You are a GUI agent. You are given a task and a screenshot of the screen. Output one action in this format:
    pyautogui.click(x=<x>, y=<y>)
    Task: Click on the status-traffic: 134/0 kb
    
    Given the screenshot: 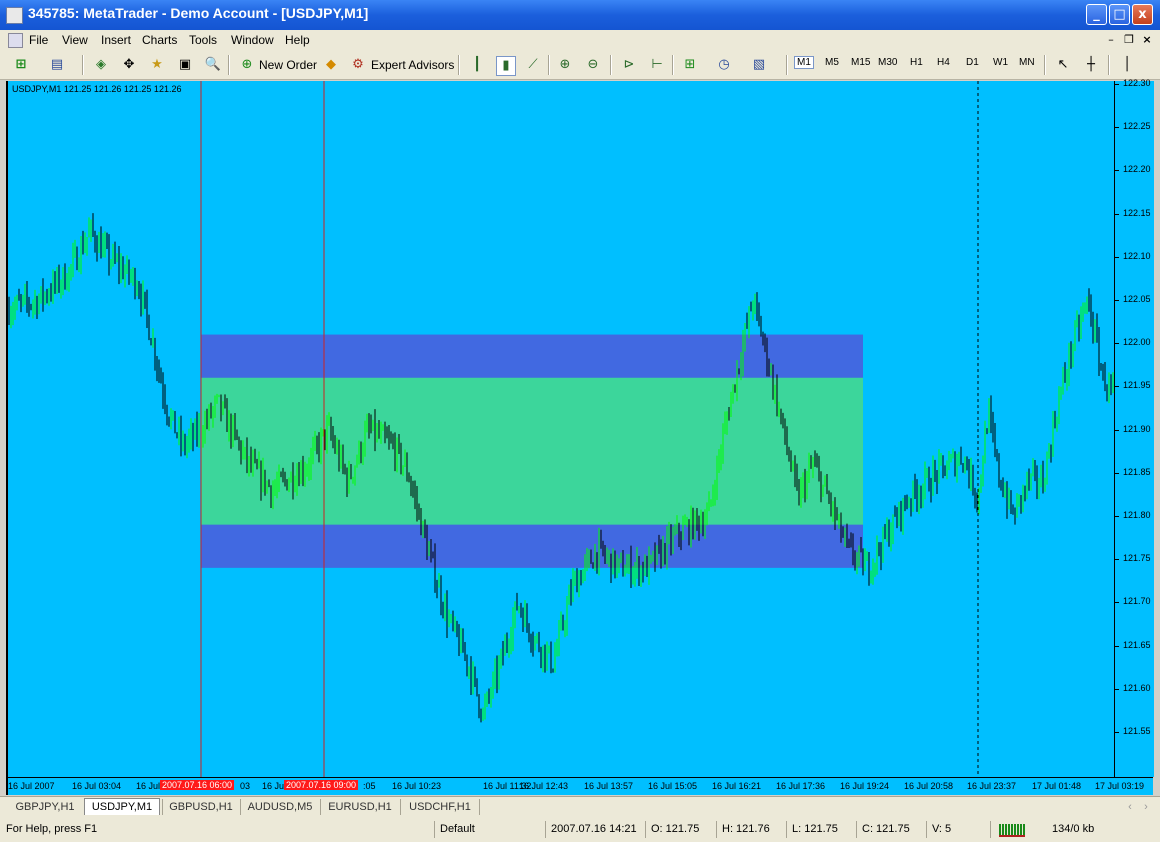 What is the action you would take?
    pyautogui.click(x=1073, y=829)
    